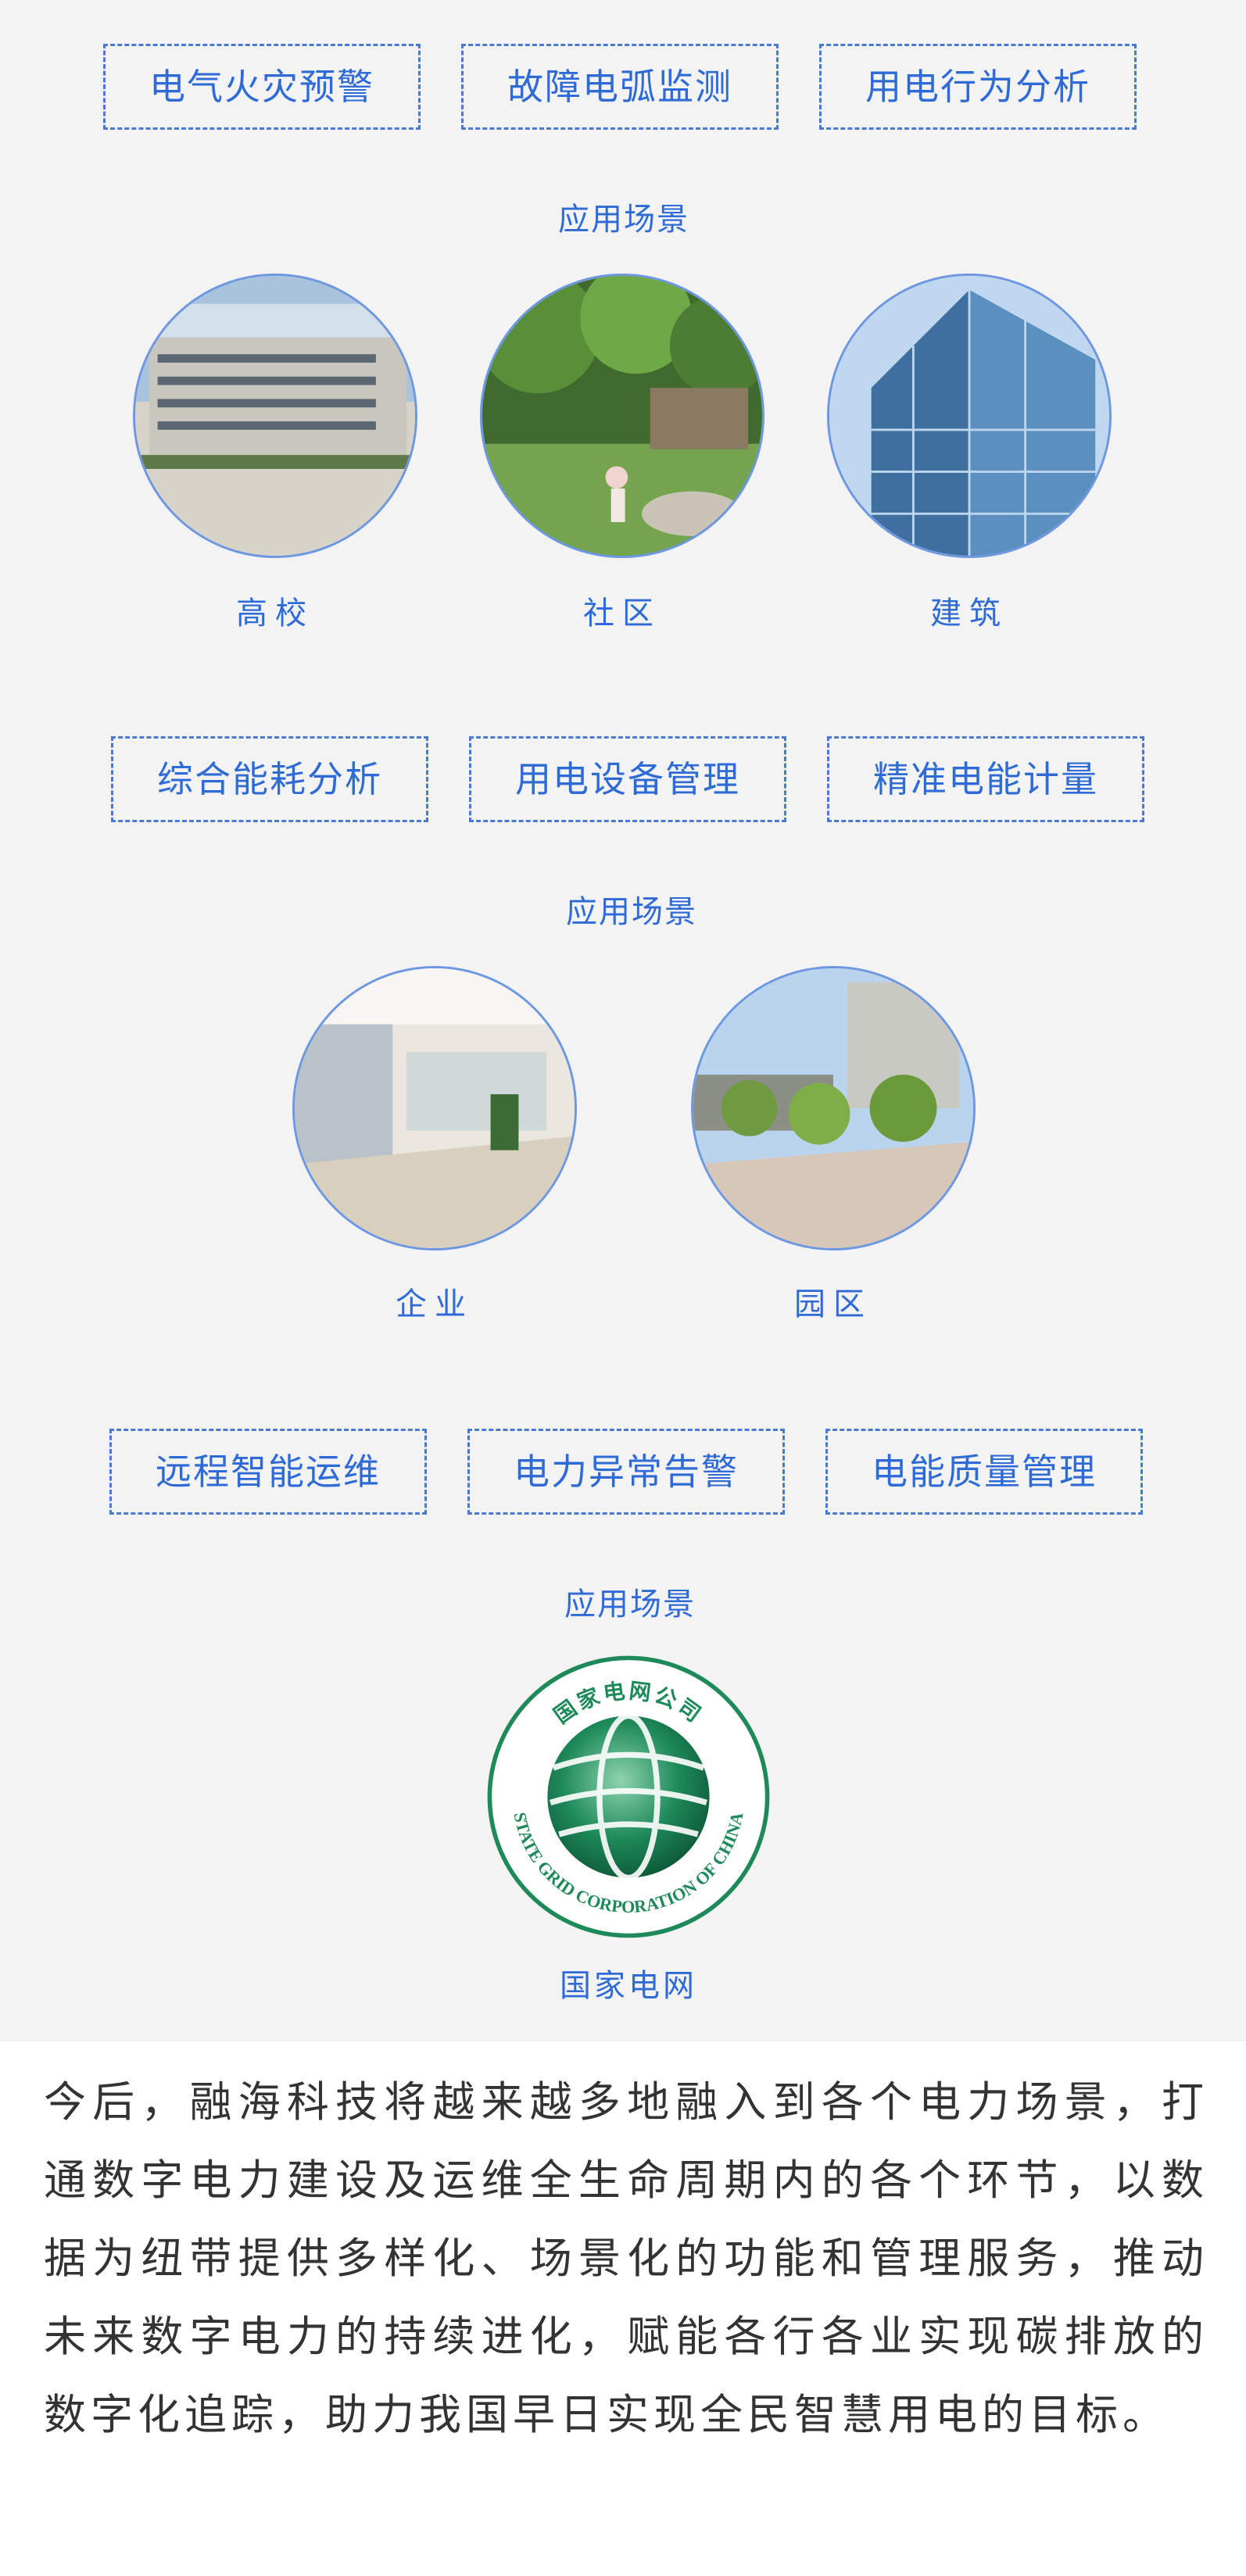  I want to click on tag-power-anomaly-alarm: 电力异常告警, so click(626, 1472).